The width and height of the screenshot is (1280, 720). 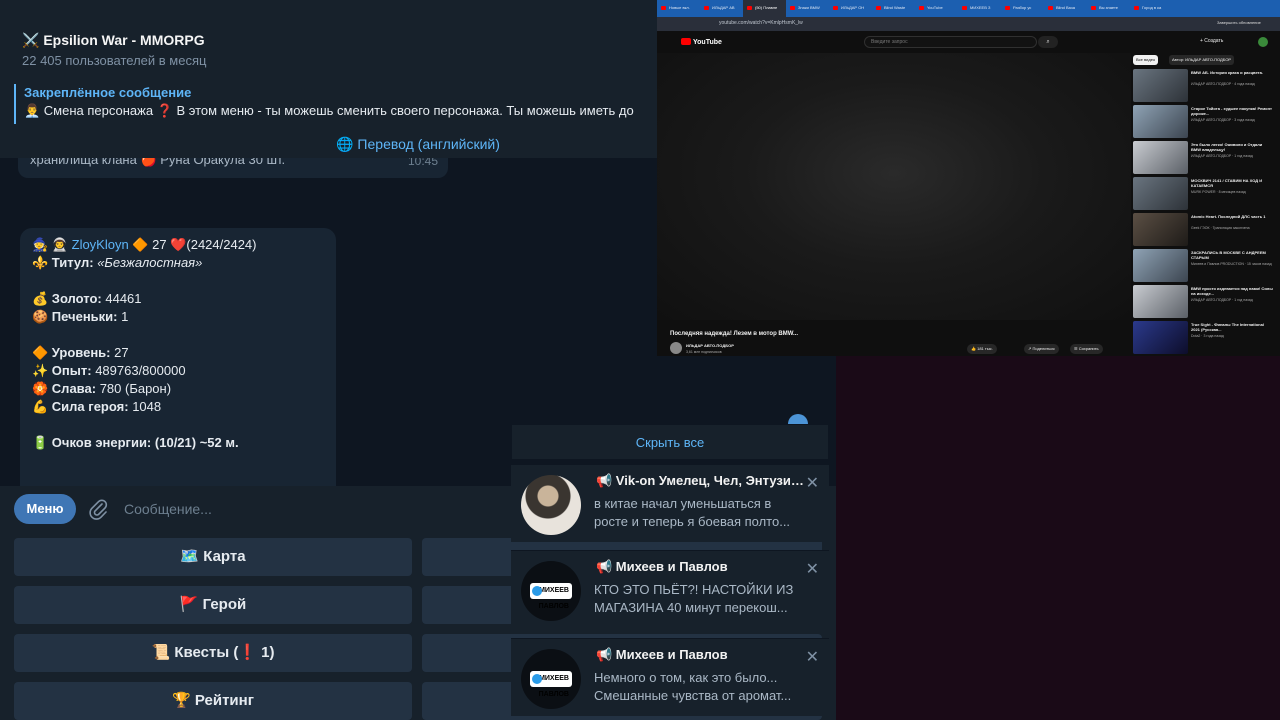 What do you see at coordinates (807, 8) in the screenshot?
I see `browser-tab: Знаки BMW` at bounding box center [807, 8].